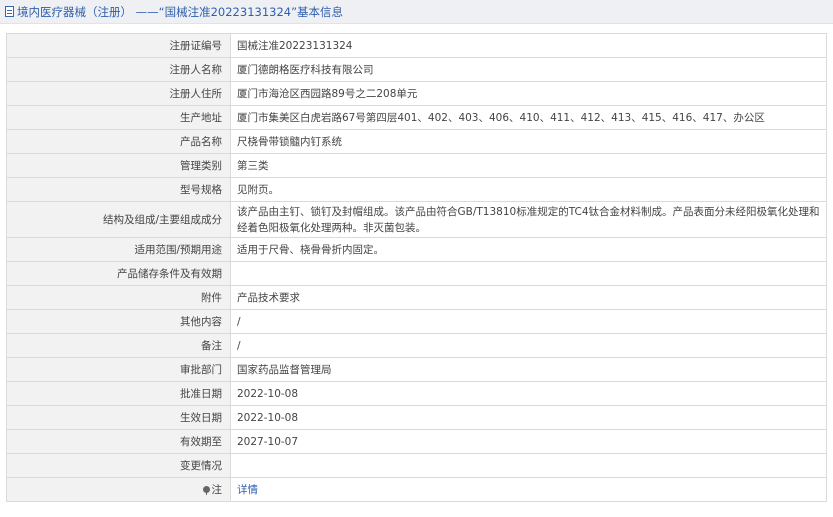 The image size is (833, 517). I want to click on row-label: 生效日期, so click(118, 417).